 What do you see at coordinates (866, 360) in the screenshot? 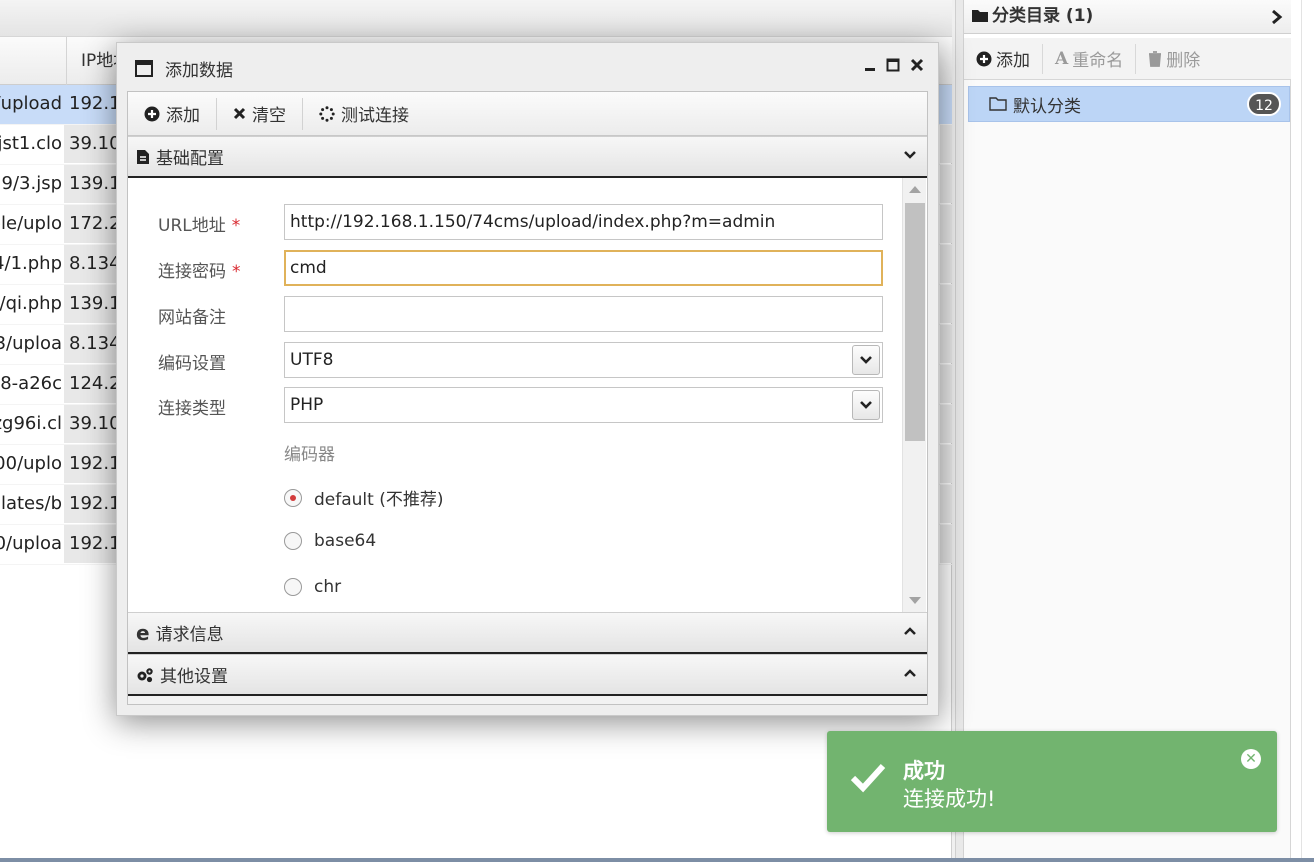
I see `encoding-dropdown-button` at bounding box center [866, 360].